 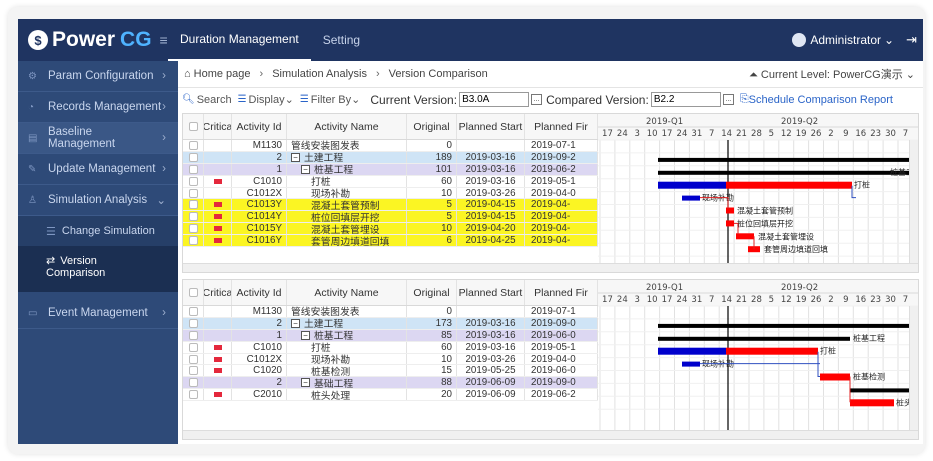 What do you see at coordinates (98, 107) in the screenshot?
I see `sidebar-item-records-management: ◔ Records Management ›` at bounding box center [98, 107].